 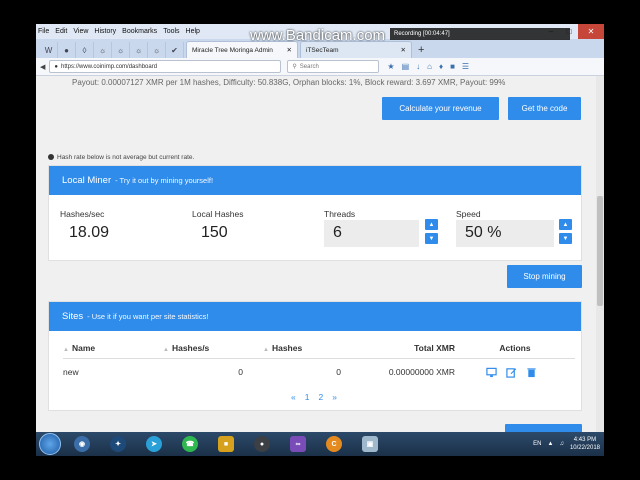 What do you see at coordinates (371, 233) in the screenshot?
I see `threads-field: 6` at bounding box center [371, 233].